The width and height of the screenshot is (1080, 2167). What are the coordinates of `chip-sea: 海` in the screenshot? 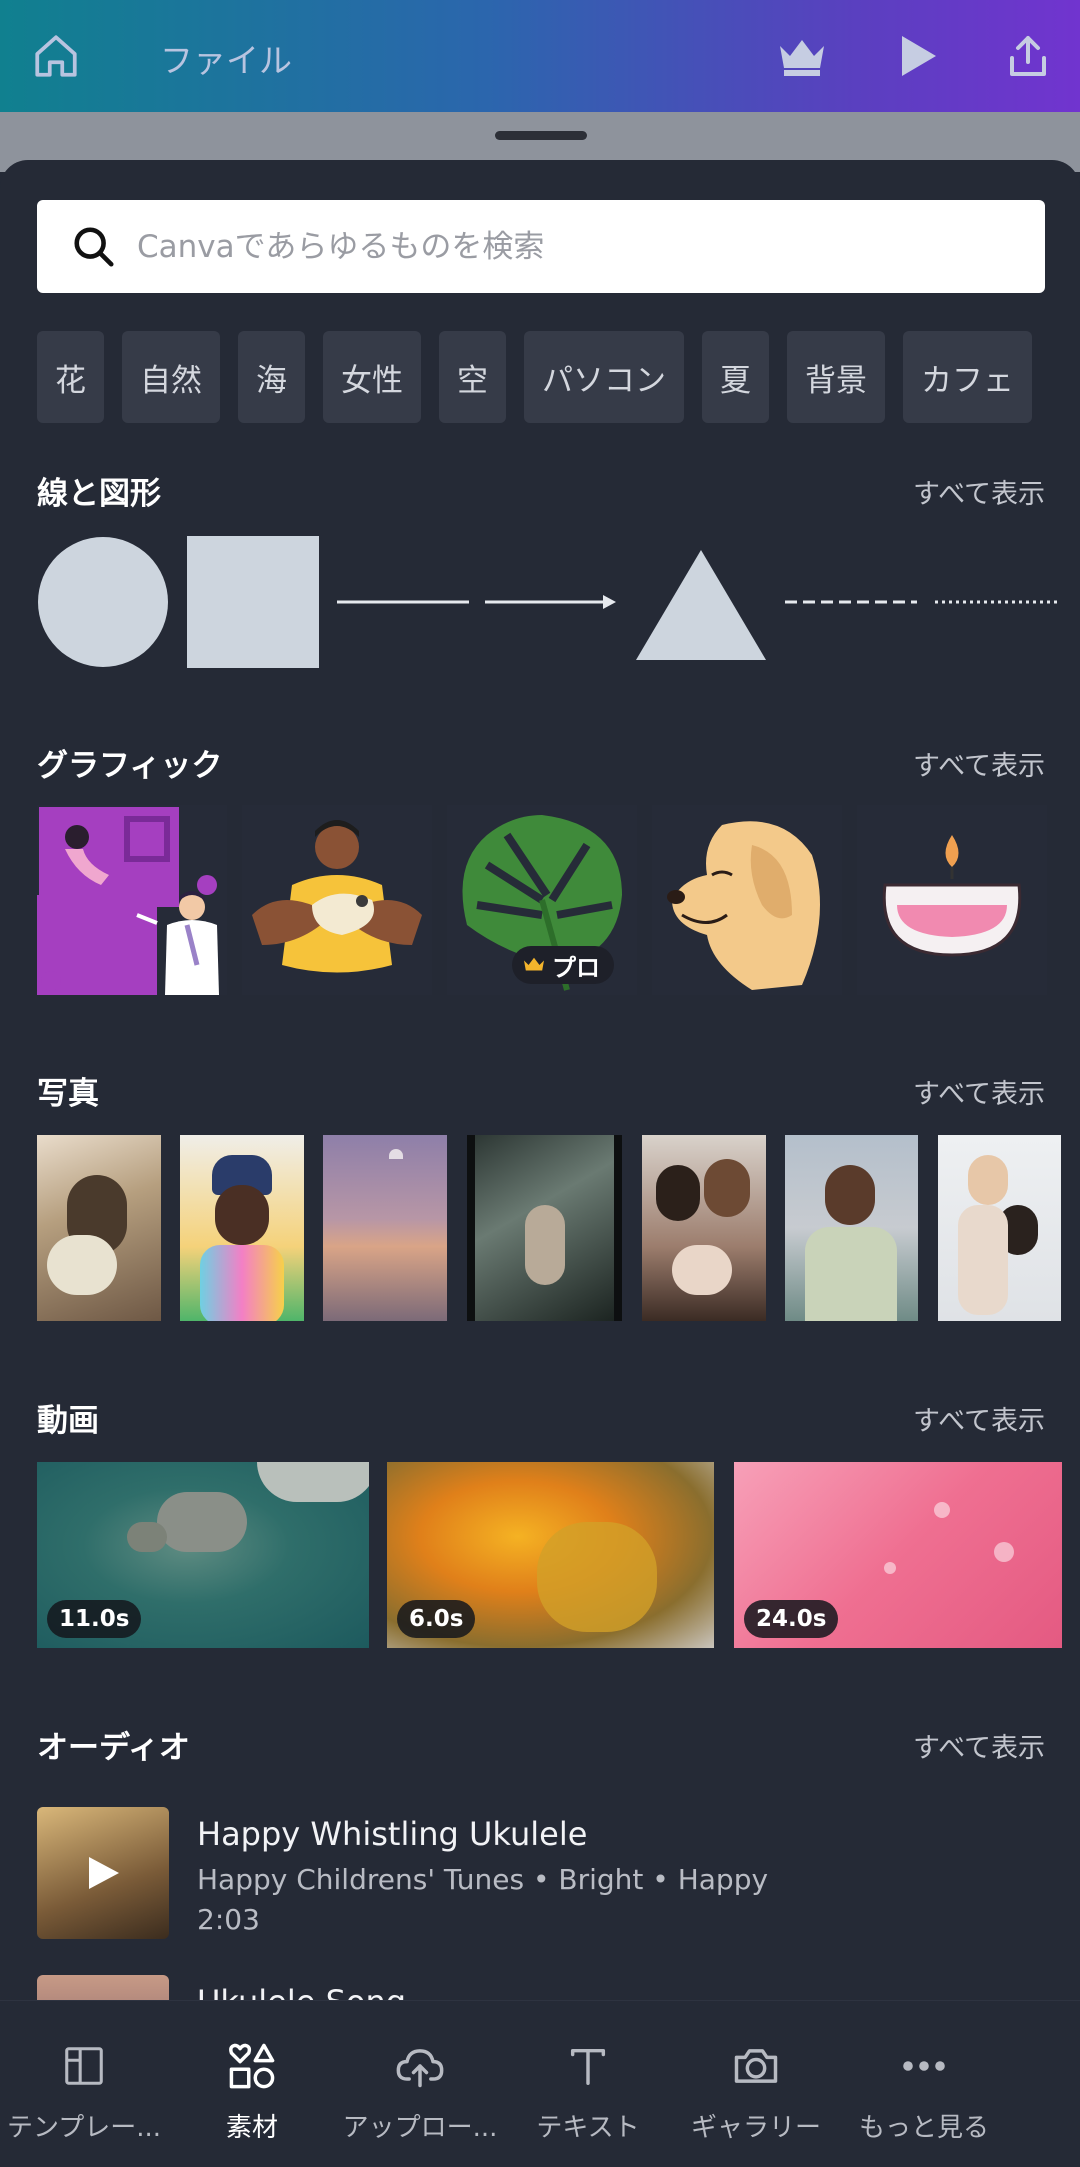 It's located at (271, 377).